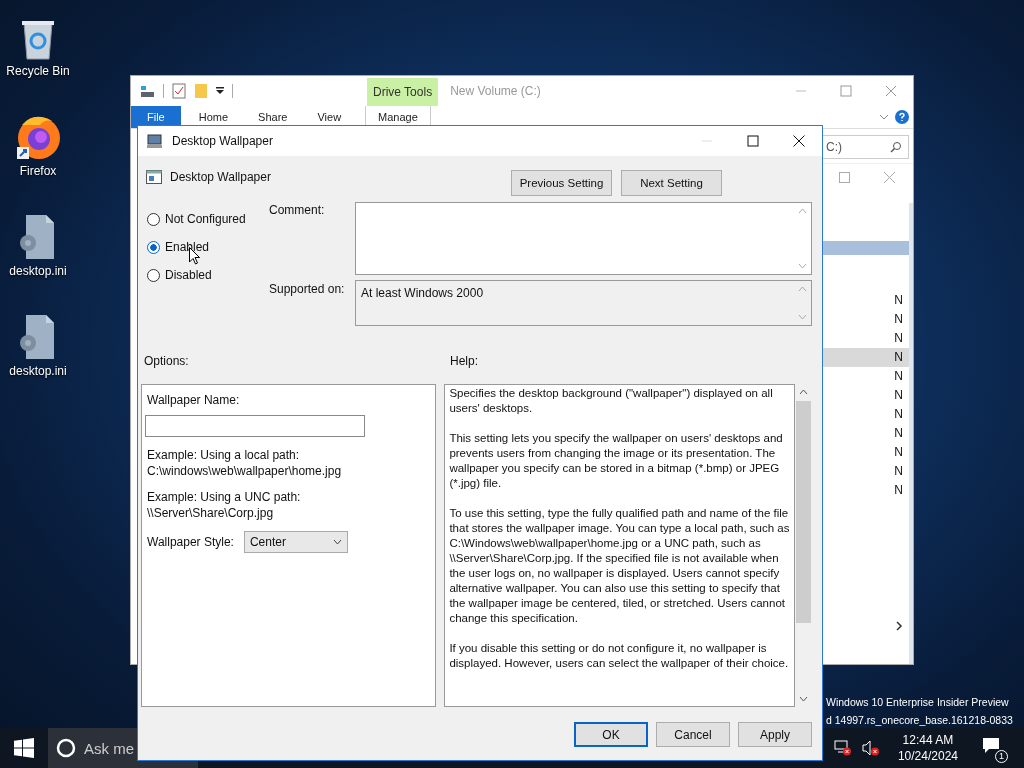  Describe the element at coordinates (273, 117) in the screenshot. I see `ribbon-tab: Share` at that location.